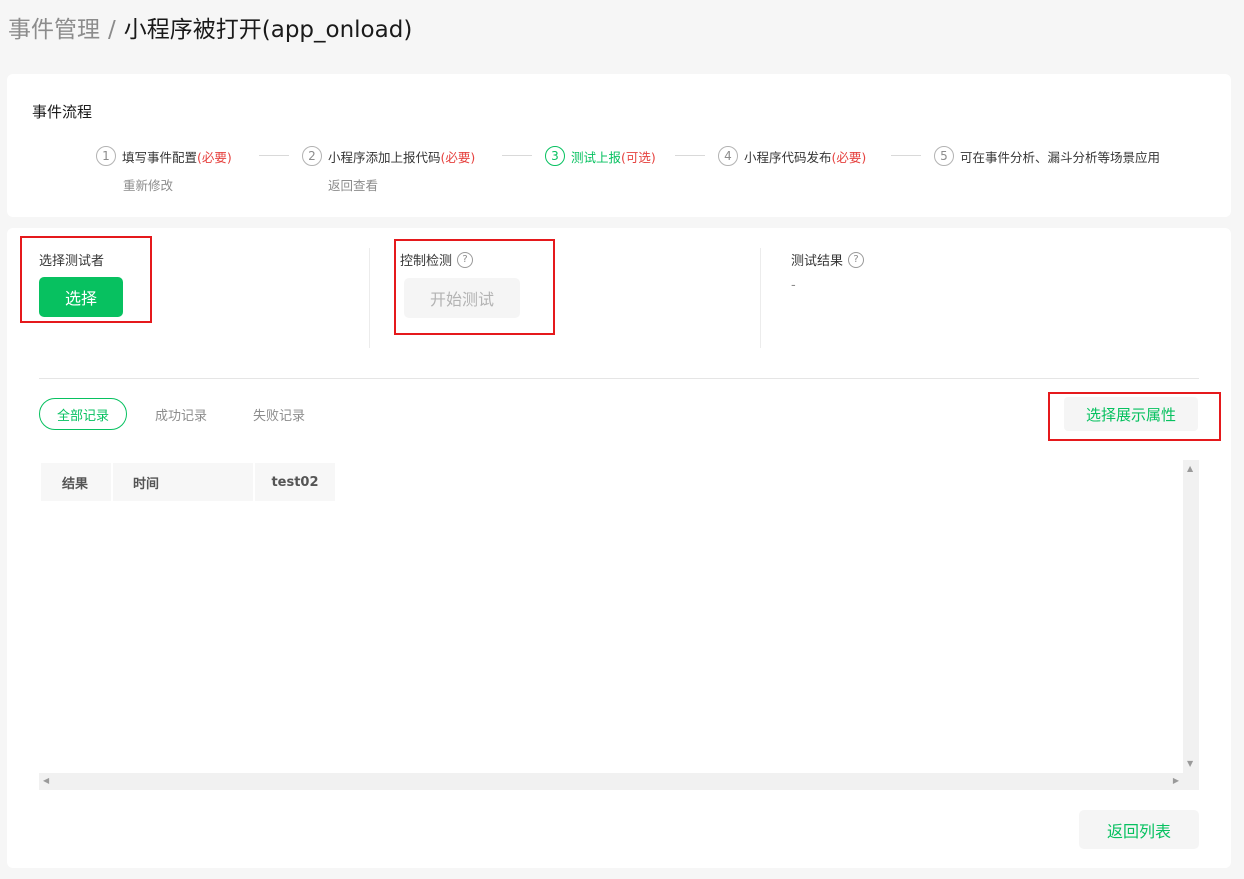 The height and width of the screenshot is (879, 1244). I want to click on column-header-result: 结果, so click(76, 482).